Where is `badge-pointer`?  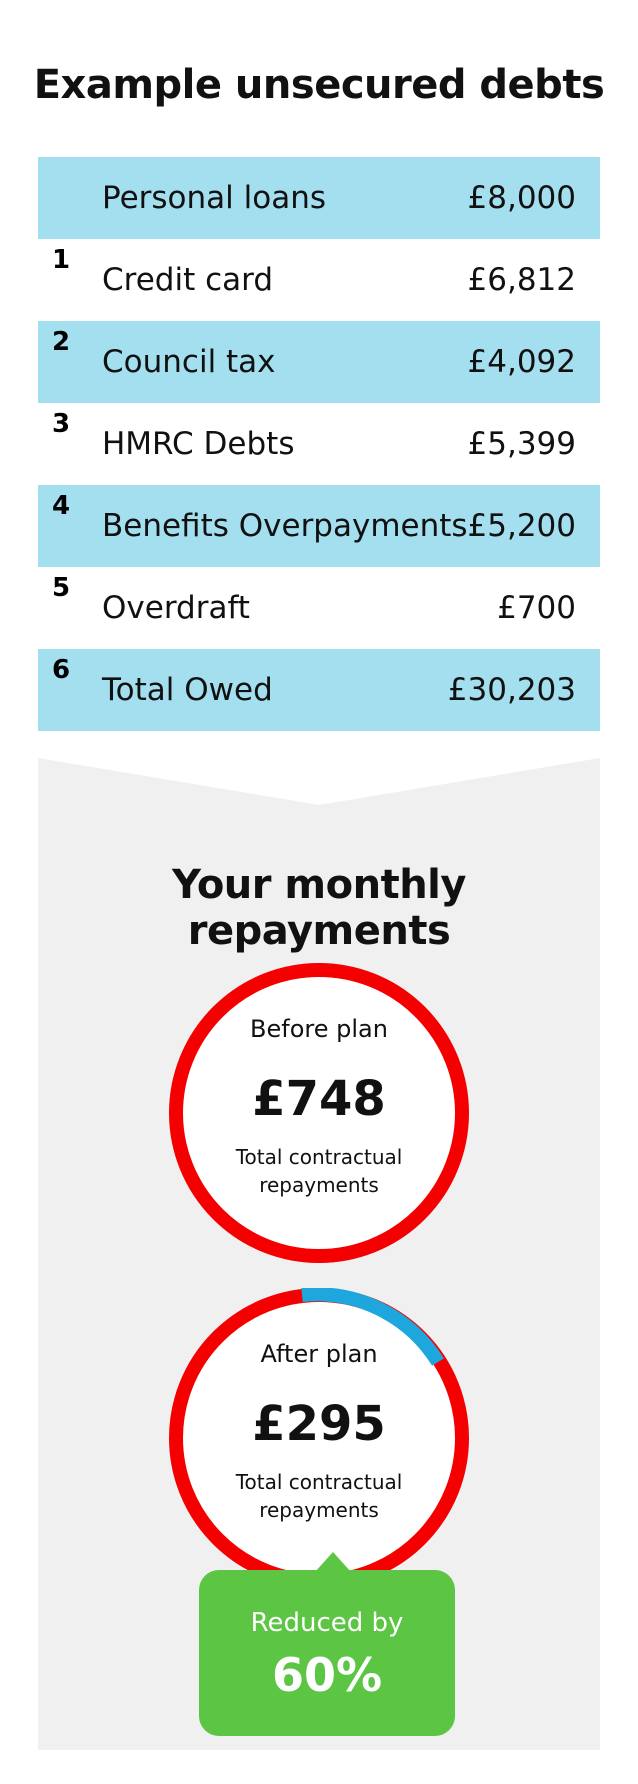
badge-pointer is located at coordinates (333, 1562).